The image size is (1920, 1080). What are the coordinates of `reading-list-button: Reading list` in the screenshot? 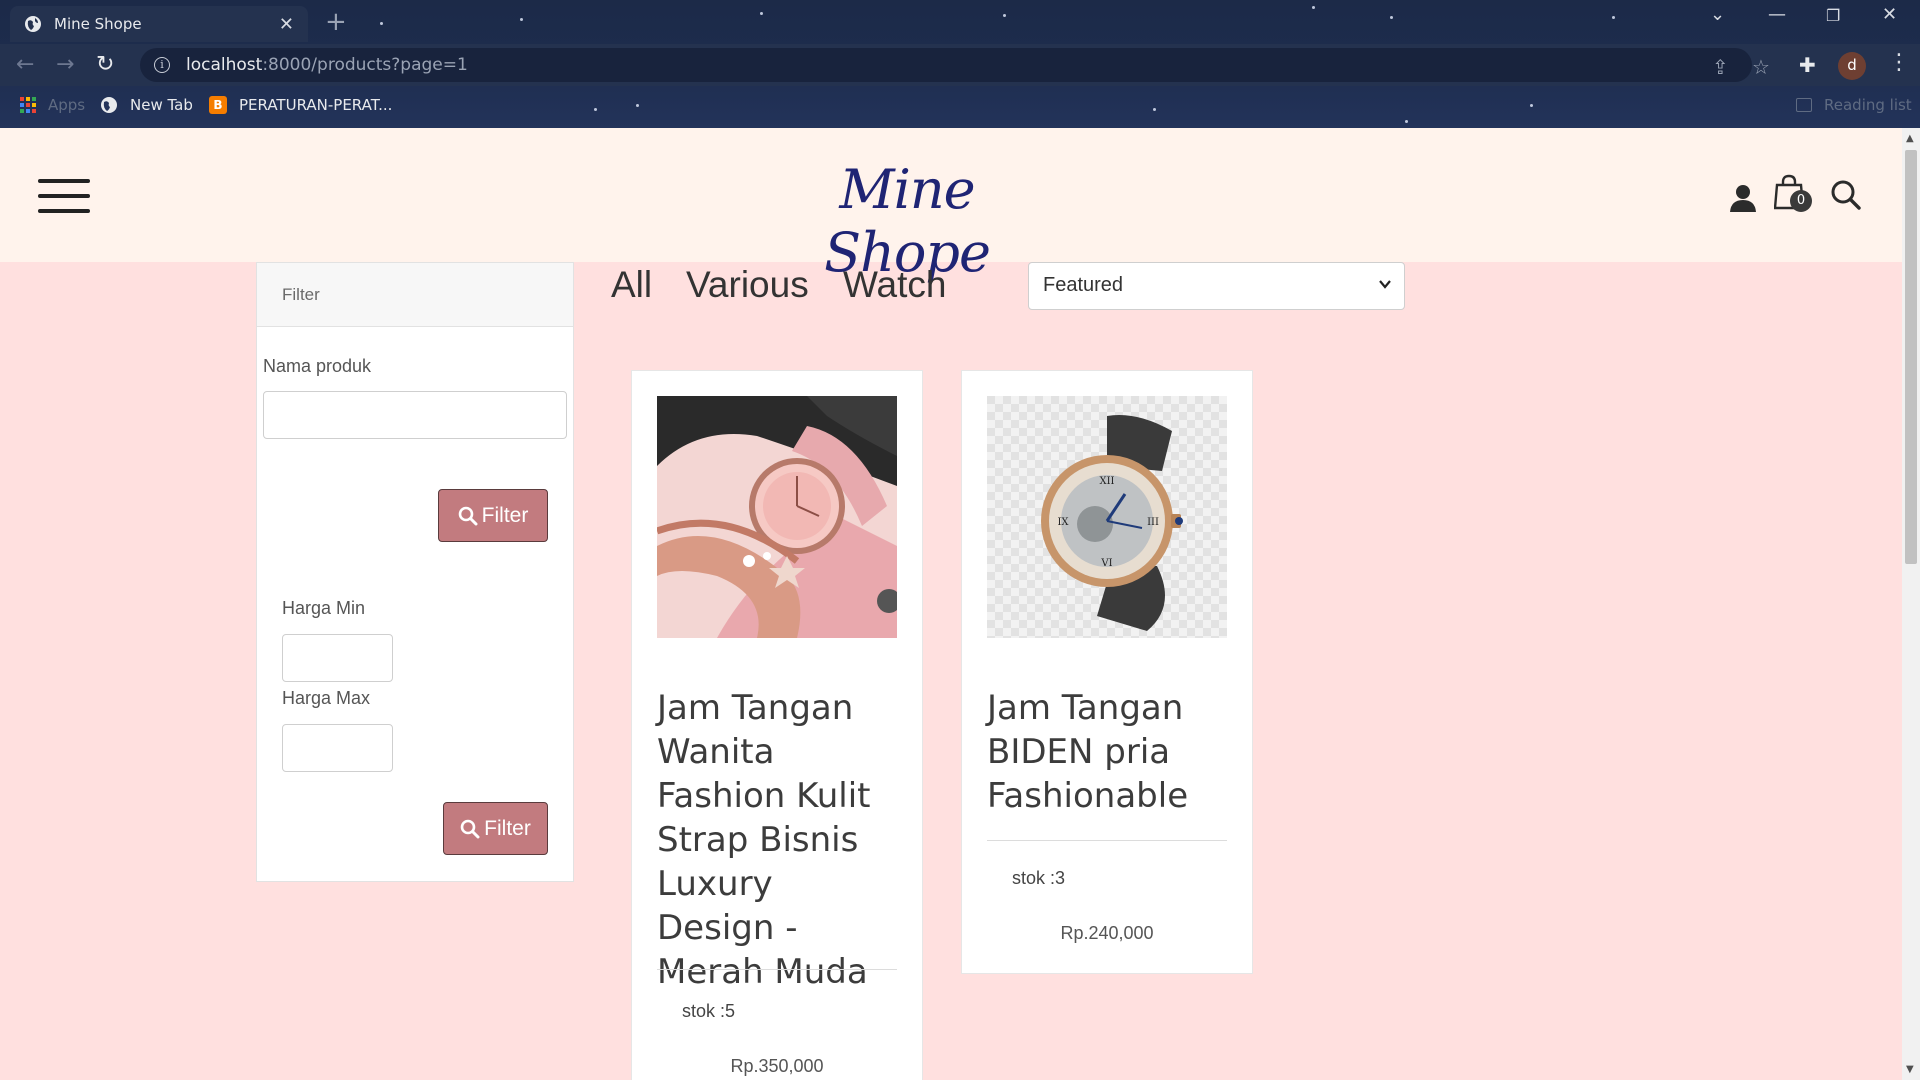 It's located at (1854, 105).